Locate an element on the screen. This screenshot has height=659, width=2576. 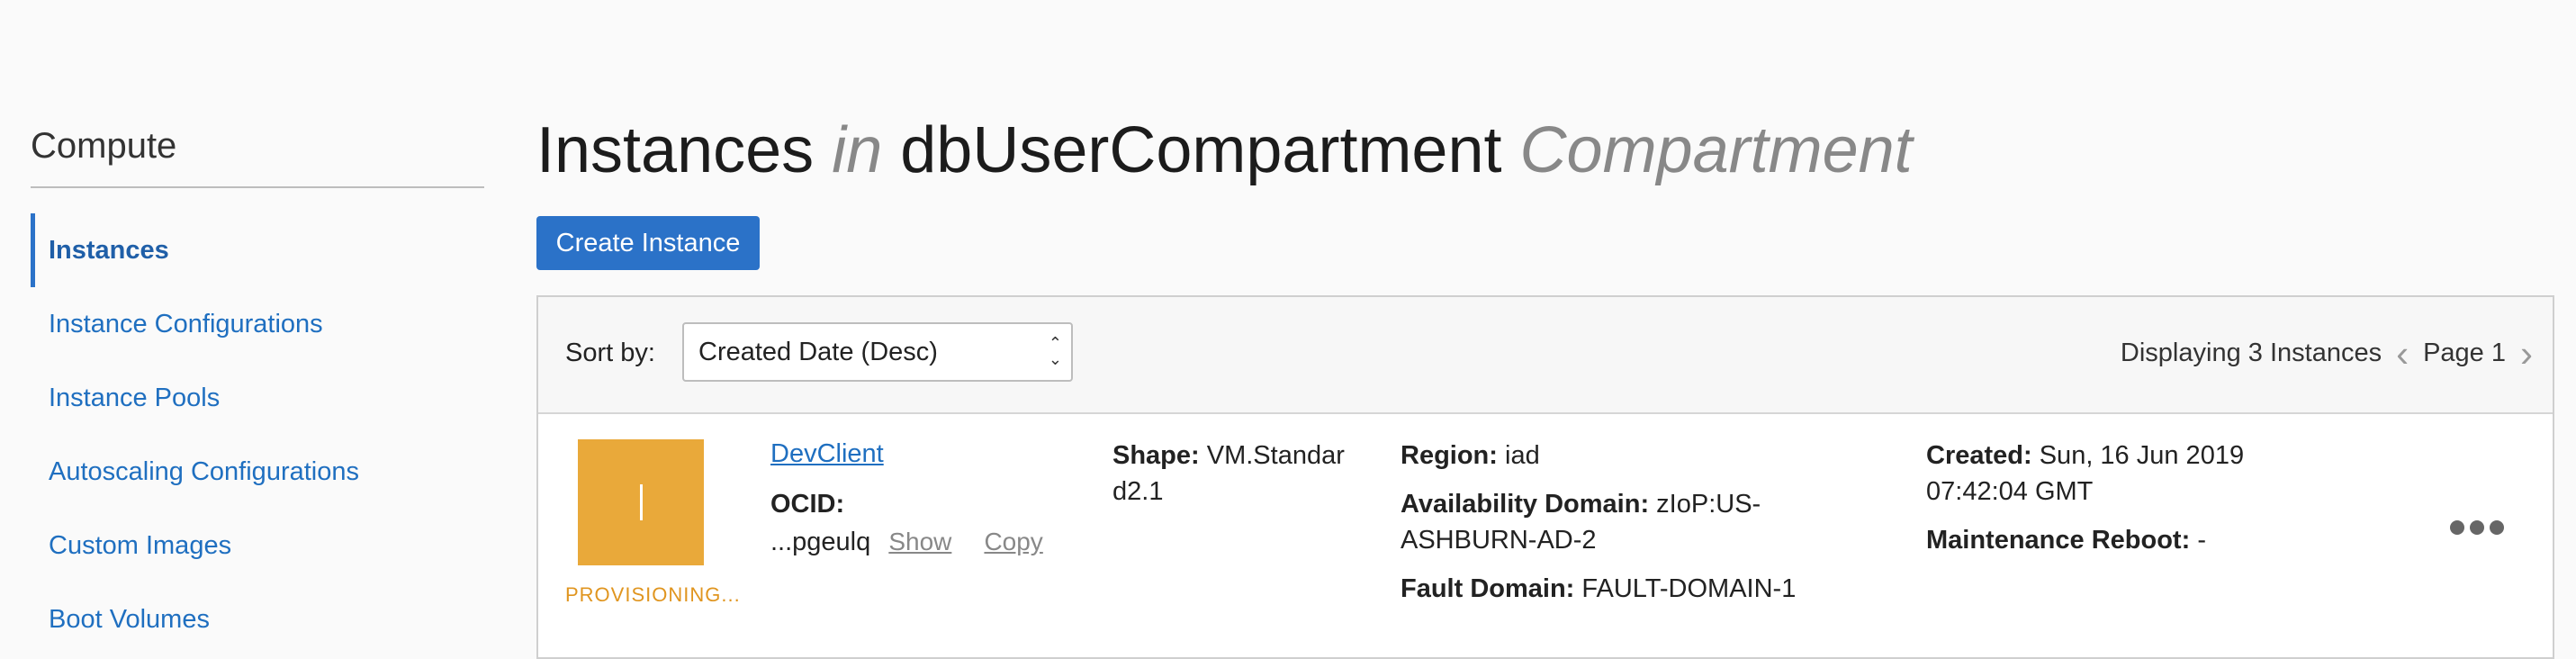
shape-value-line2: d2.1 is located at coordinates (1138, 491).